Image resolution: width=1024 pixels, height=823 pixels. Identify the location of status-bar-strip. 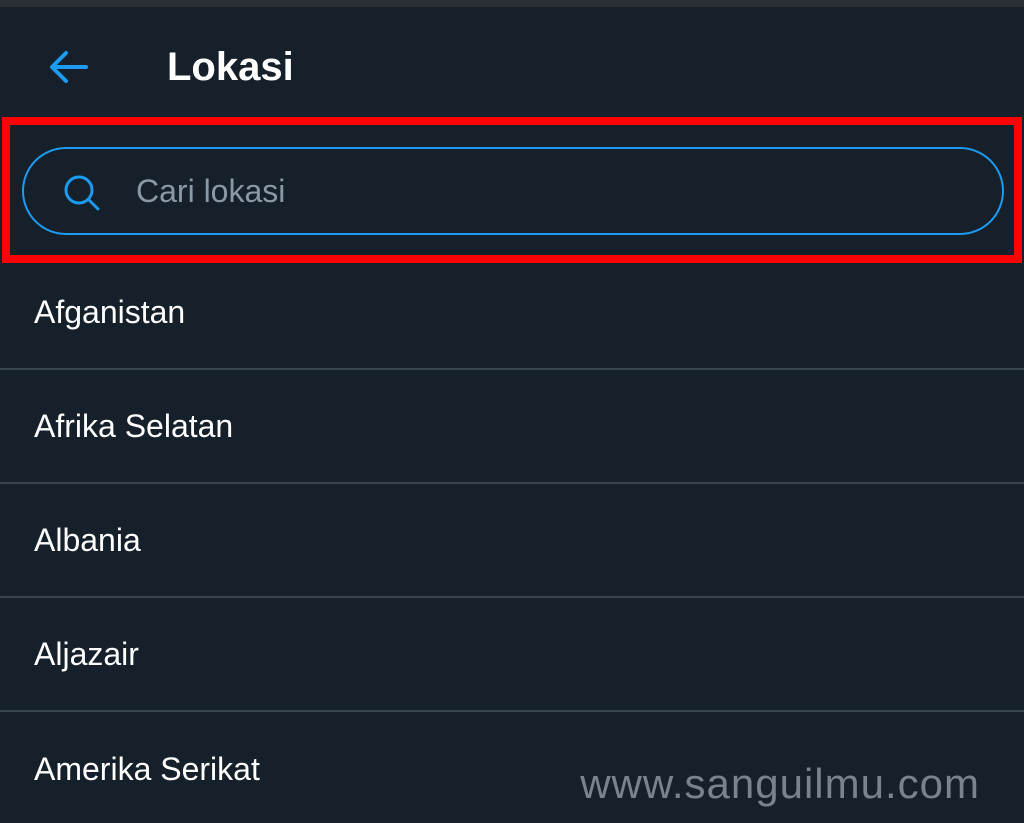
(512, 3).